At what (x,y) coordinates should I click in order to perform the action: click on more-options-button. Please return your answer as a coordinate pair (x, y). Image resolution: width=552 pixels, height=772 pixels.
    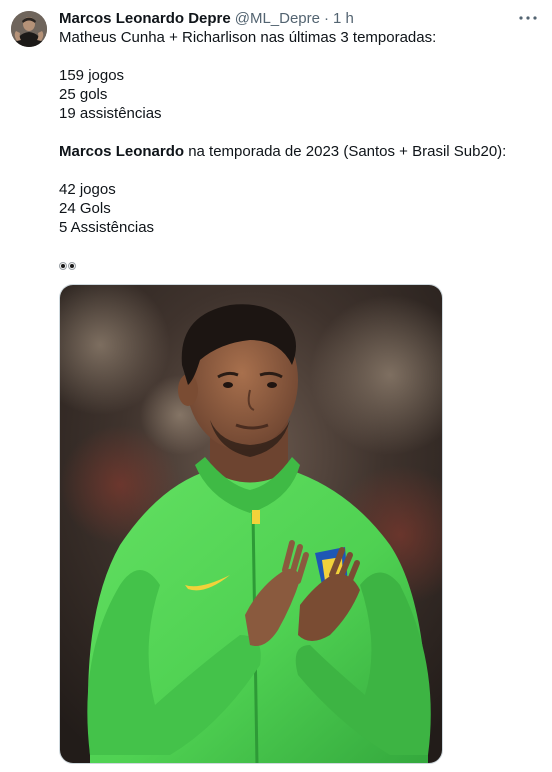
    Looking at the image, I should click on (528, 18).